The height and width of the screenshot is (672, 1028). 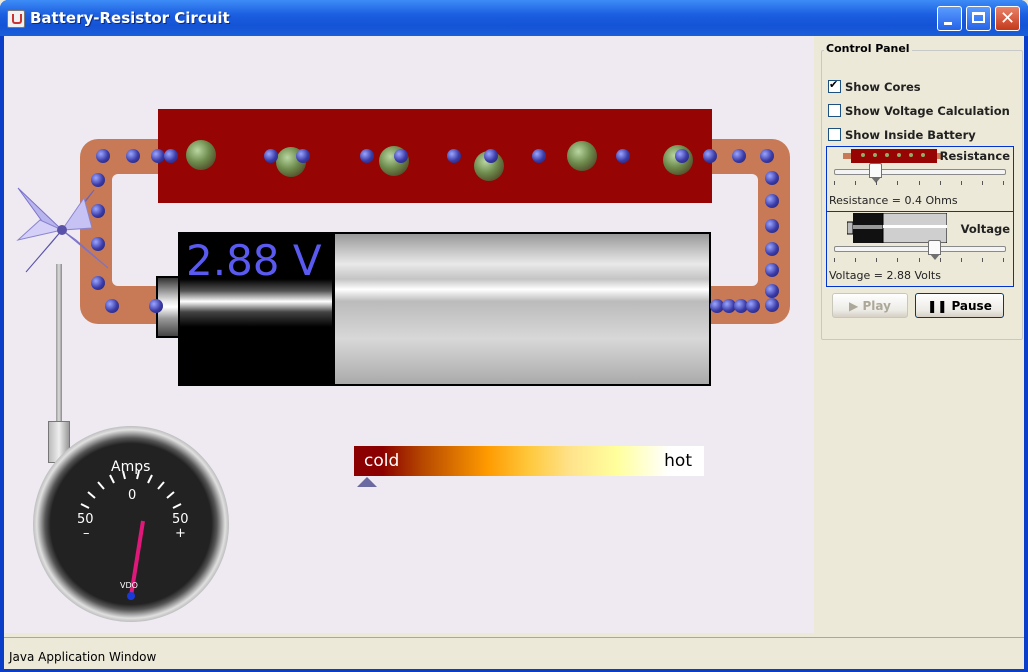 I want to click on pause-label: Pause, so click(x=971, y=306).